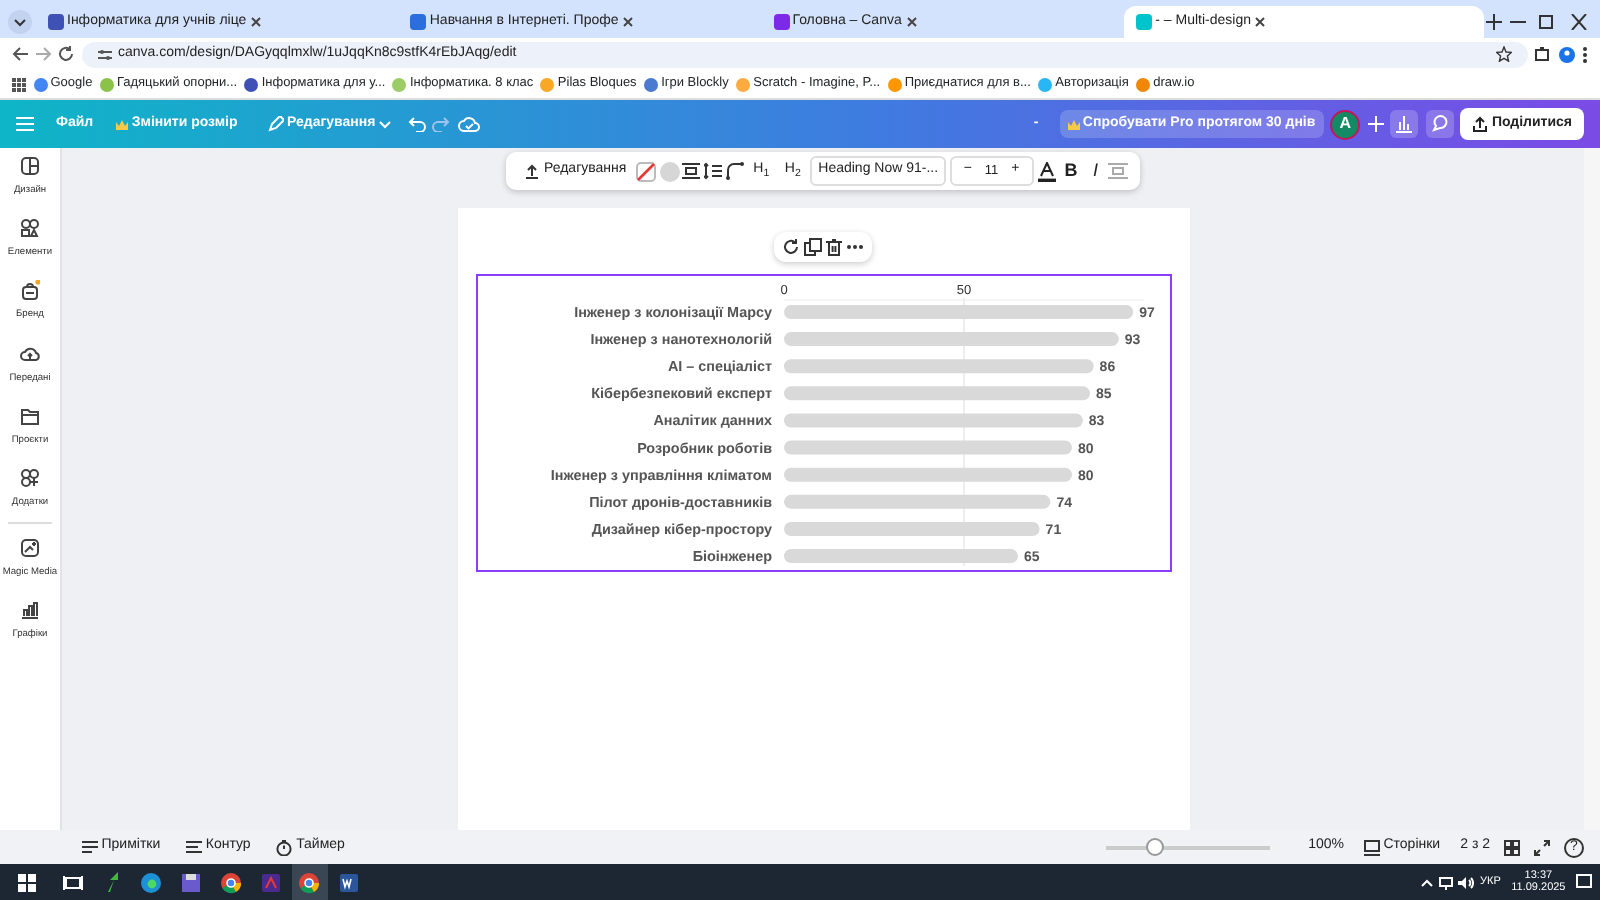 The height and width of the screenshot is (900, 1600). Describe the element at coordinates (1592, 489) in the screenshot. I see `scrollbar` at that location.